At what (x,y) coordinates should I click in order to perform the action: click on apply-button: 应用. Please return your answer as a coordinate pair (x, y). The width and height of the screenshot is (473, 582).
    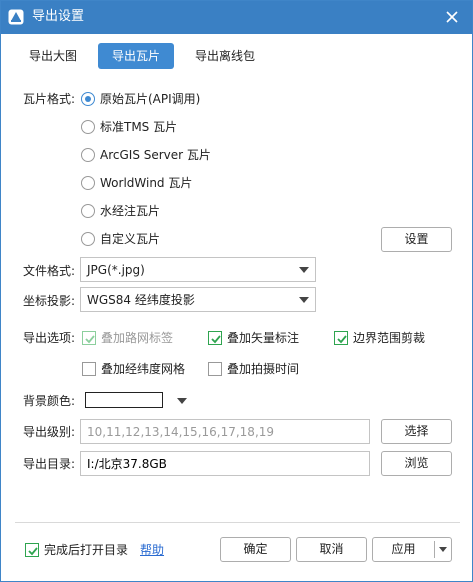
    Looking at the image, I should click on (403, 549).